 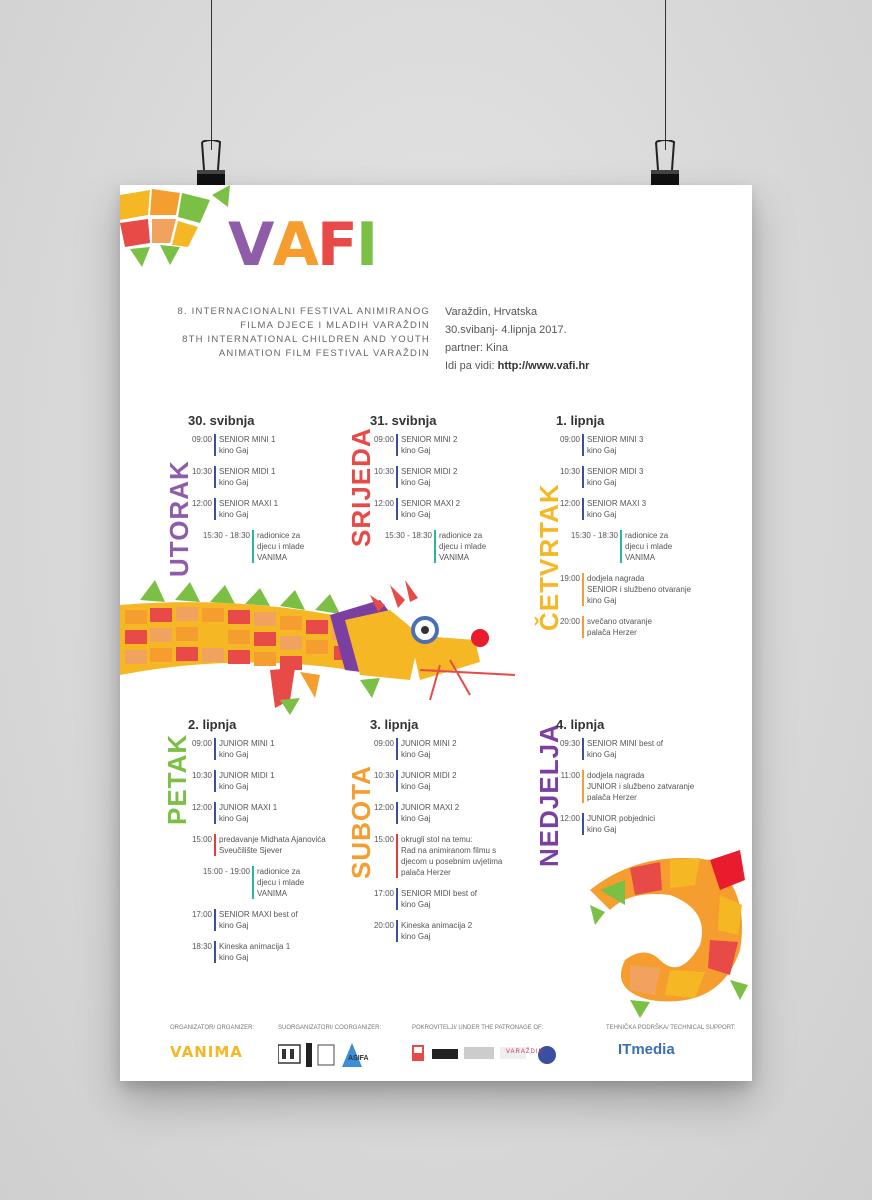 What do you see at coordinates (625, 743) in the screenshot?
I see `event-line1: SENIOR MINI best of` at bounding box center [625, 743].